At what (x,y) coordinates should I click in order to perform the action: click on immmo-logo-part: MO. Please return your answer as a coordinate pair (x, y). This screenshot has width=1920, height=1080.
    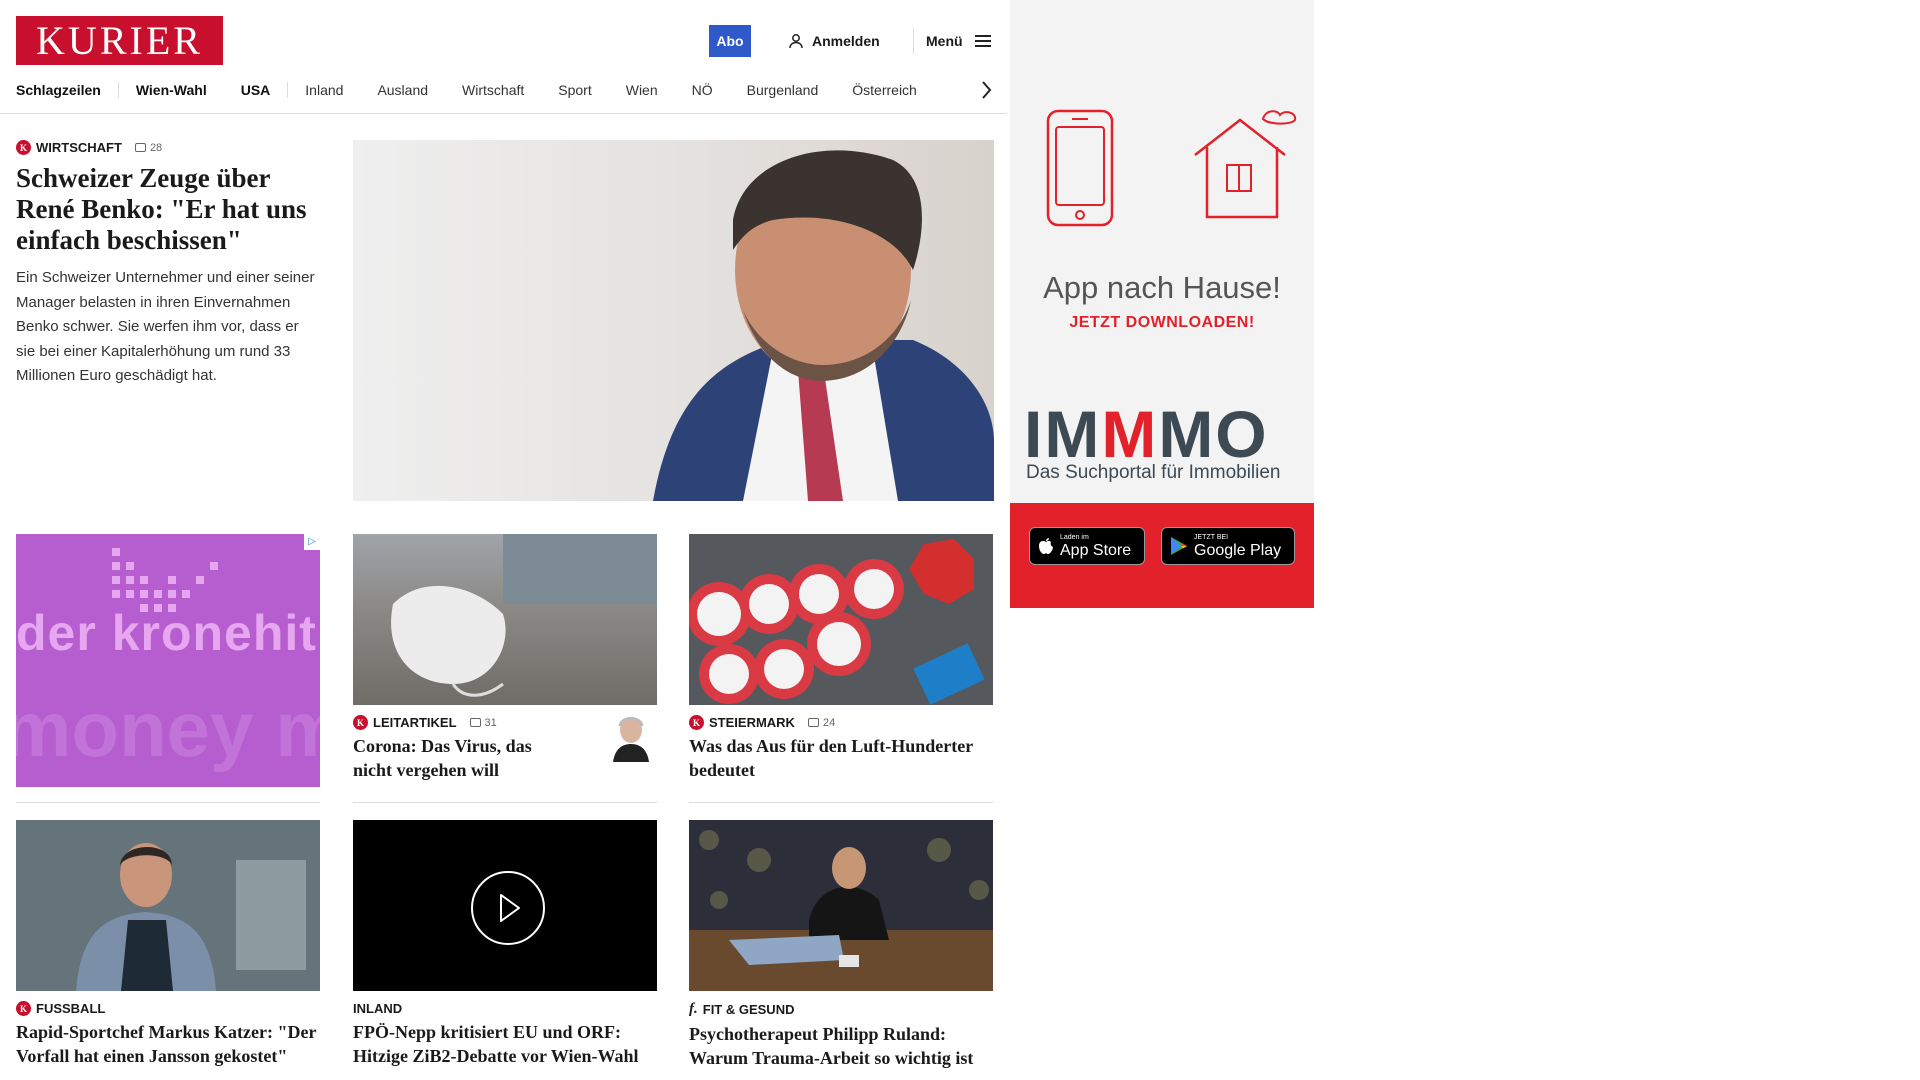
    Looking at the image, I should click on (1213, 434).